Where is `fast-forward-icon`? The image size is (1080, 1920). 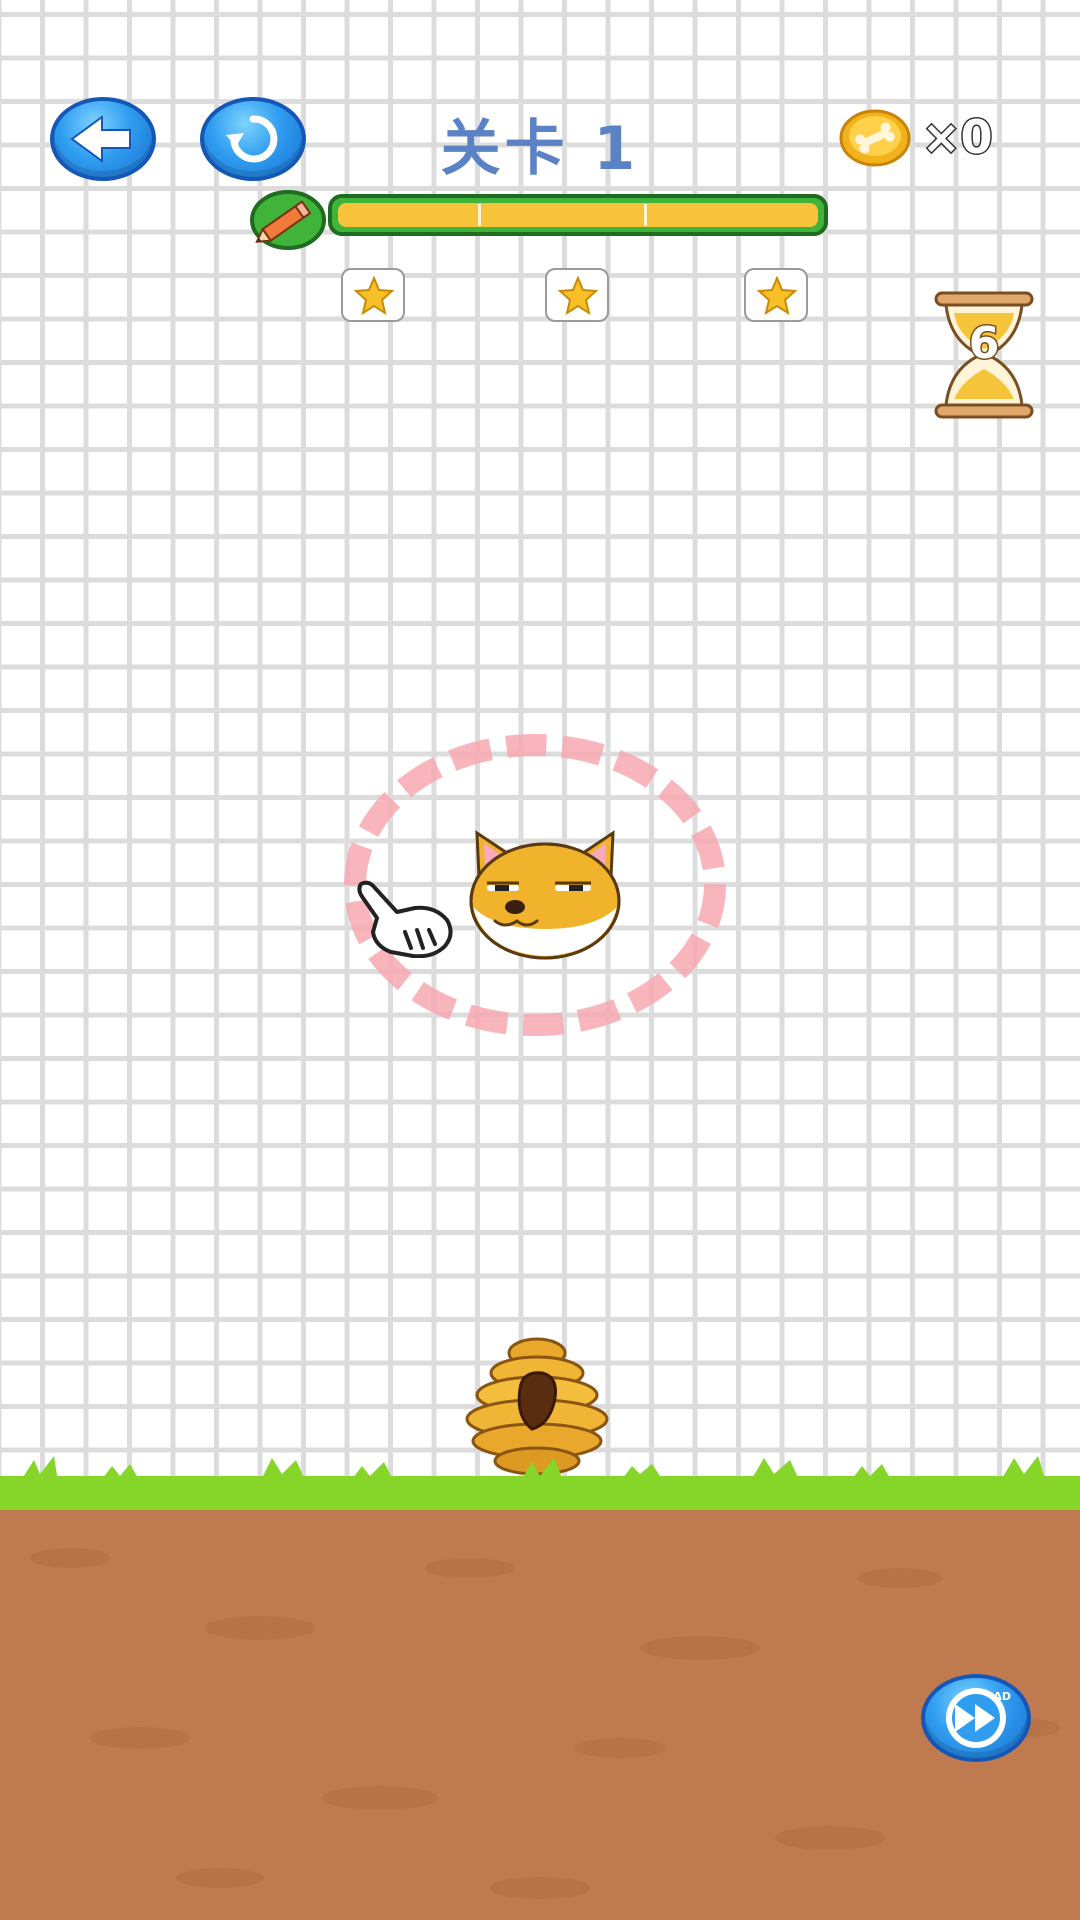 fast-forward-icon is located at coordinates (976, 1718).